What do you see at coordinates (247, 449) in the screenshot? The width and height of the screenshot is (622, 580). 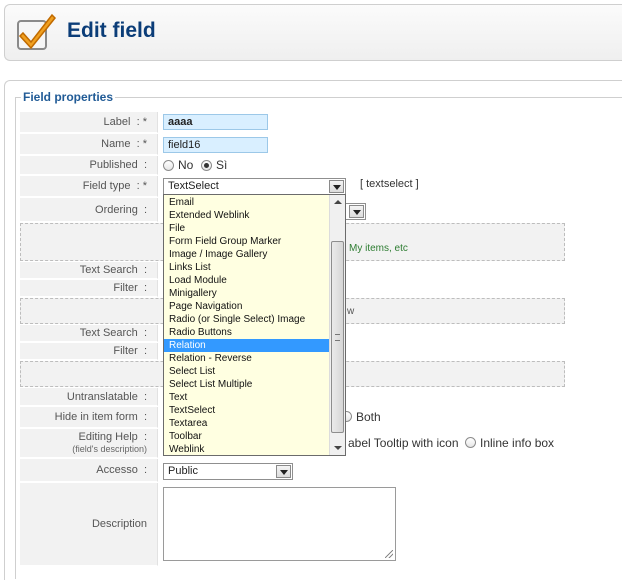 I see `dropdown-option: Weblink` at bounding box center [247, 449].